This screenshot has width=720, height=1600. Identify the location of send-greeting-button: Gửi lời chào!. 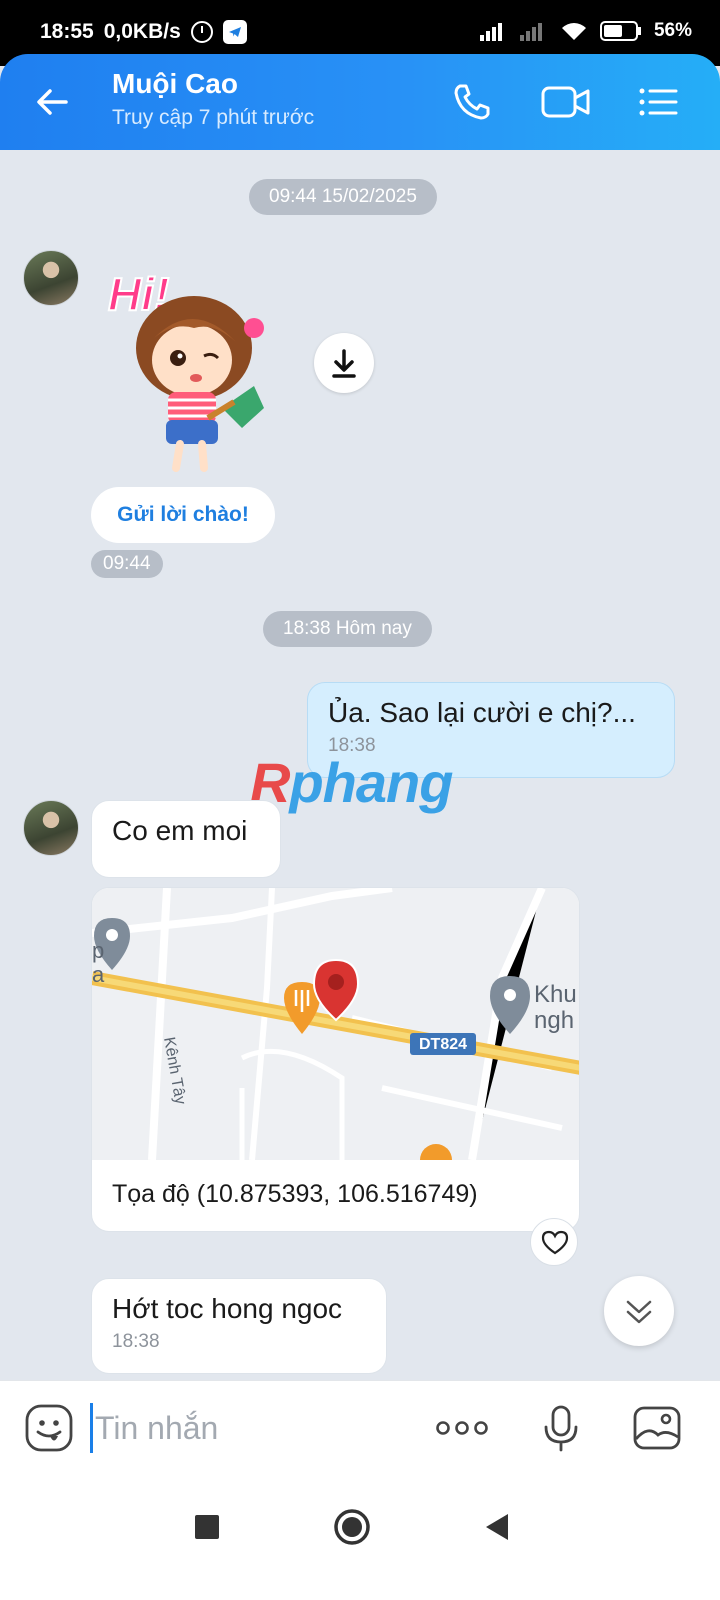
(183, 515).